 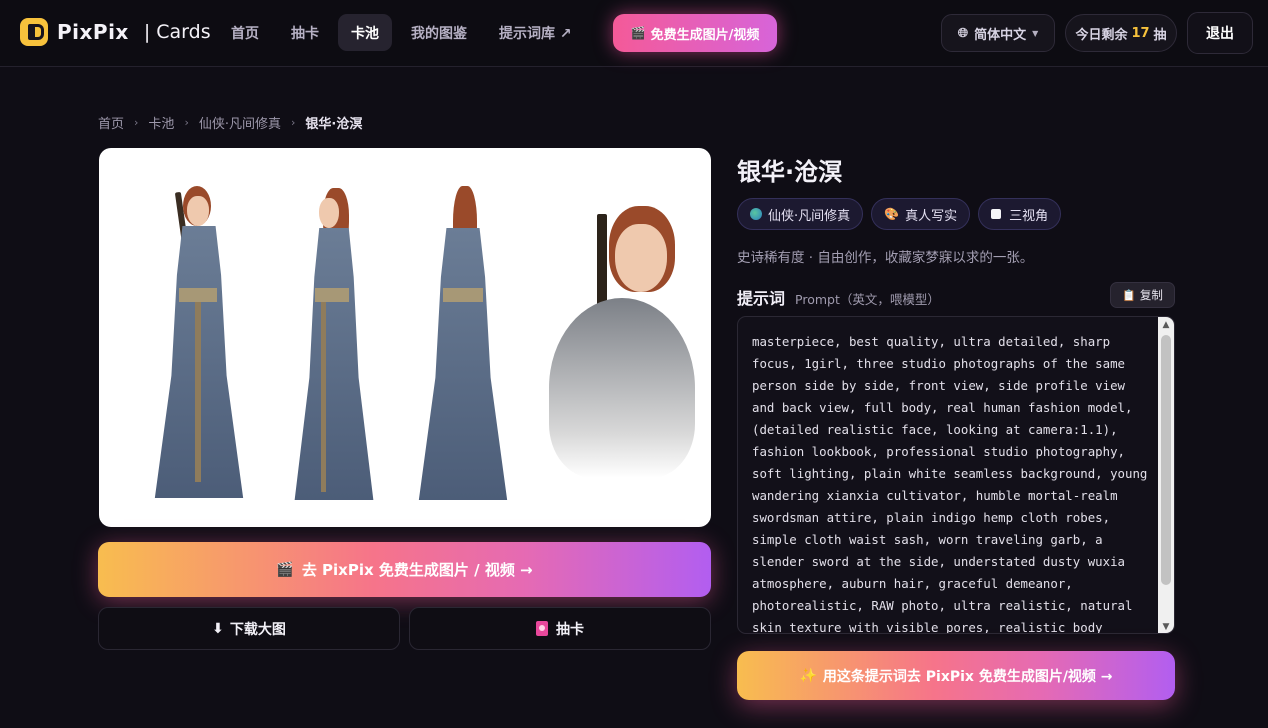 What do you see at coordinates (1160, 35) in the screenshot?
I see `quota-suffix: 抽` at bounding box center [1160, 35].